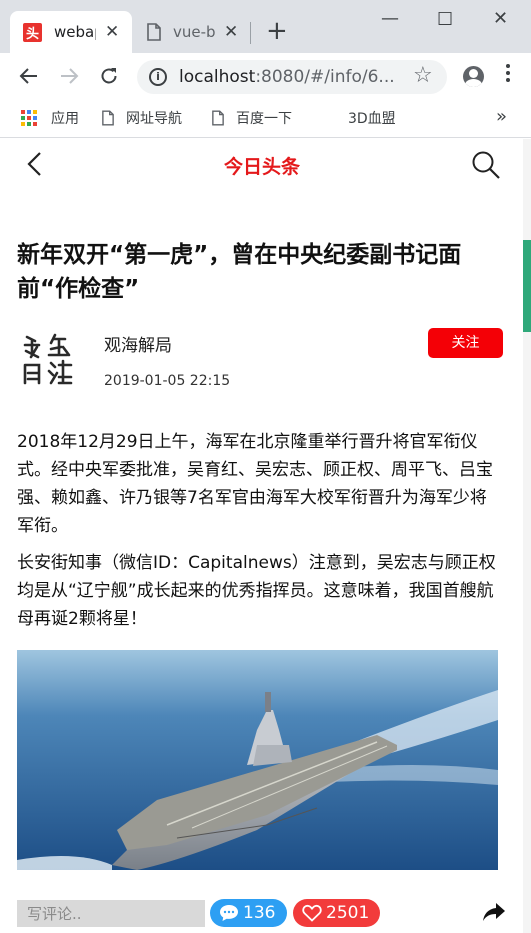 This screenshot has height=933, width=531. I want to click on tab-separator, so click(250, 33).